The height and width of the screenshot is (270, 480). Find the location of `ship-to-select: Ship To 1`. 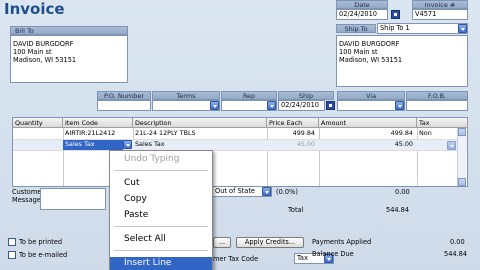

ship-to-select: Ship To 1 is located at coordinates (422, 28).